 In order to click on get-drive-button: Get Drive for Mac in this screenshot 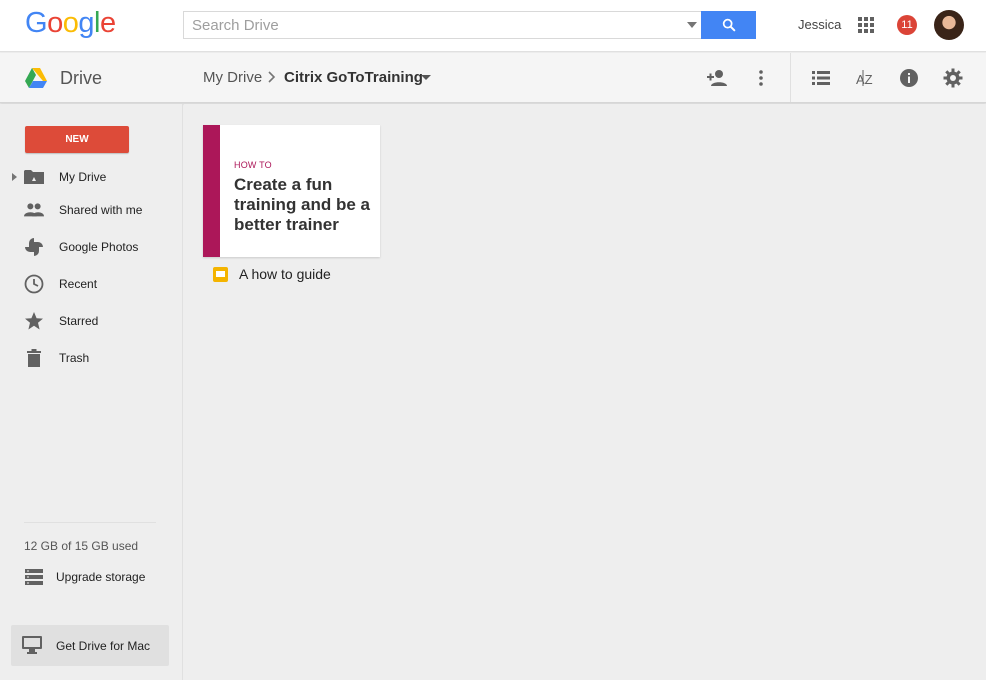, I will do `click(90, 645)`.